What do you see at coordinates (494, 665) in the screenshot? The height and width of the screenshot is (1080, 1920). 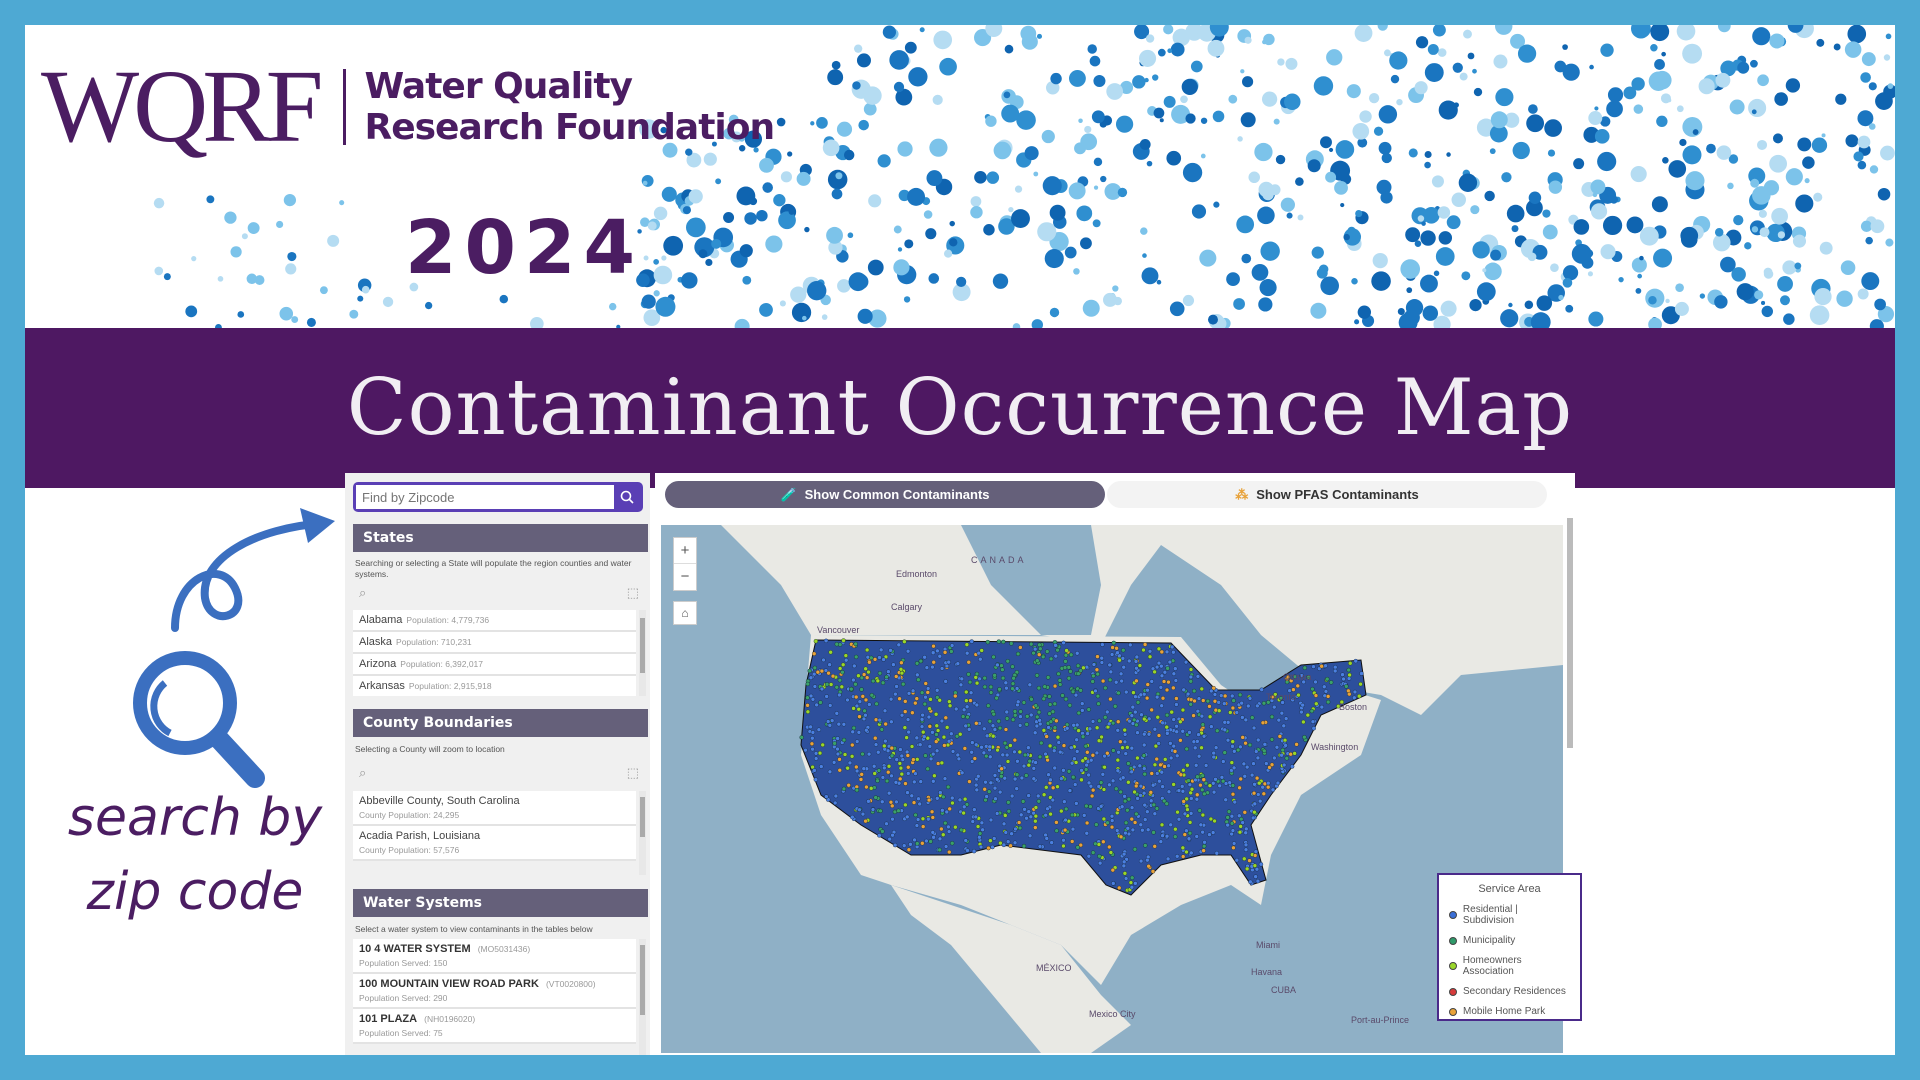 I see `list-item: Arizona Population: 6,392,017` at bounding box center [494, 665].